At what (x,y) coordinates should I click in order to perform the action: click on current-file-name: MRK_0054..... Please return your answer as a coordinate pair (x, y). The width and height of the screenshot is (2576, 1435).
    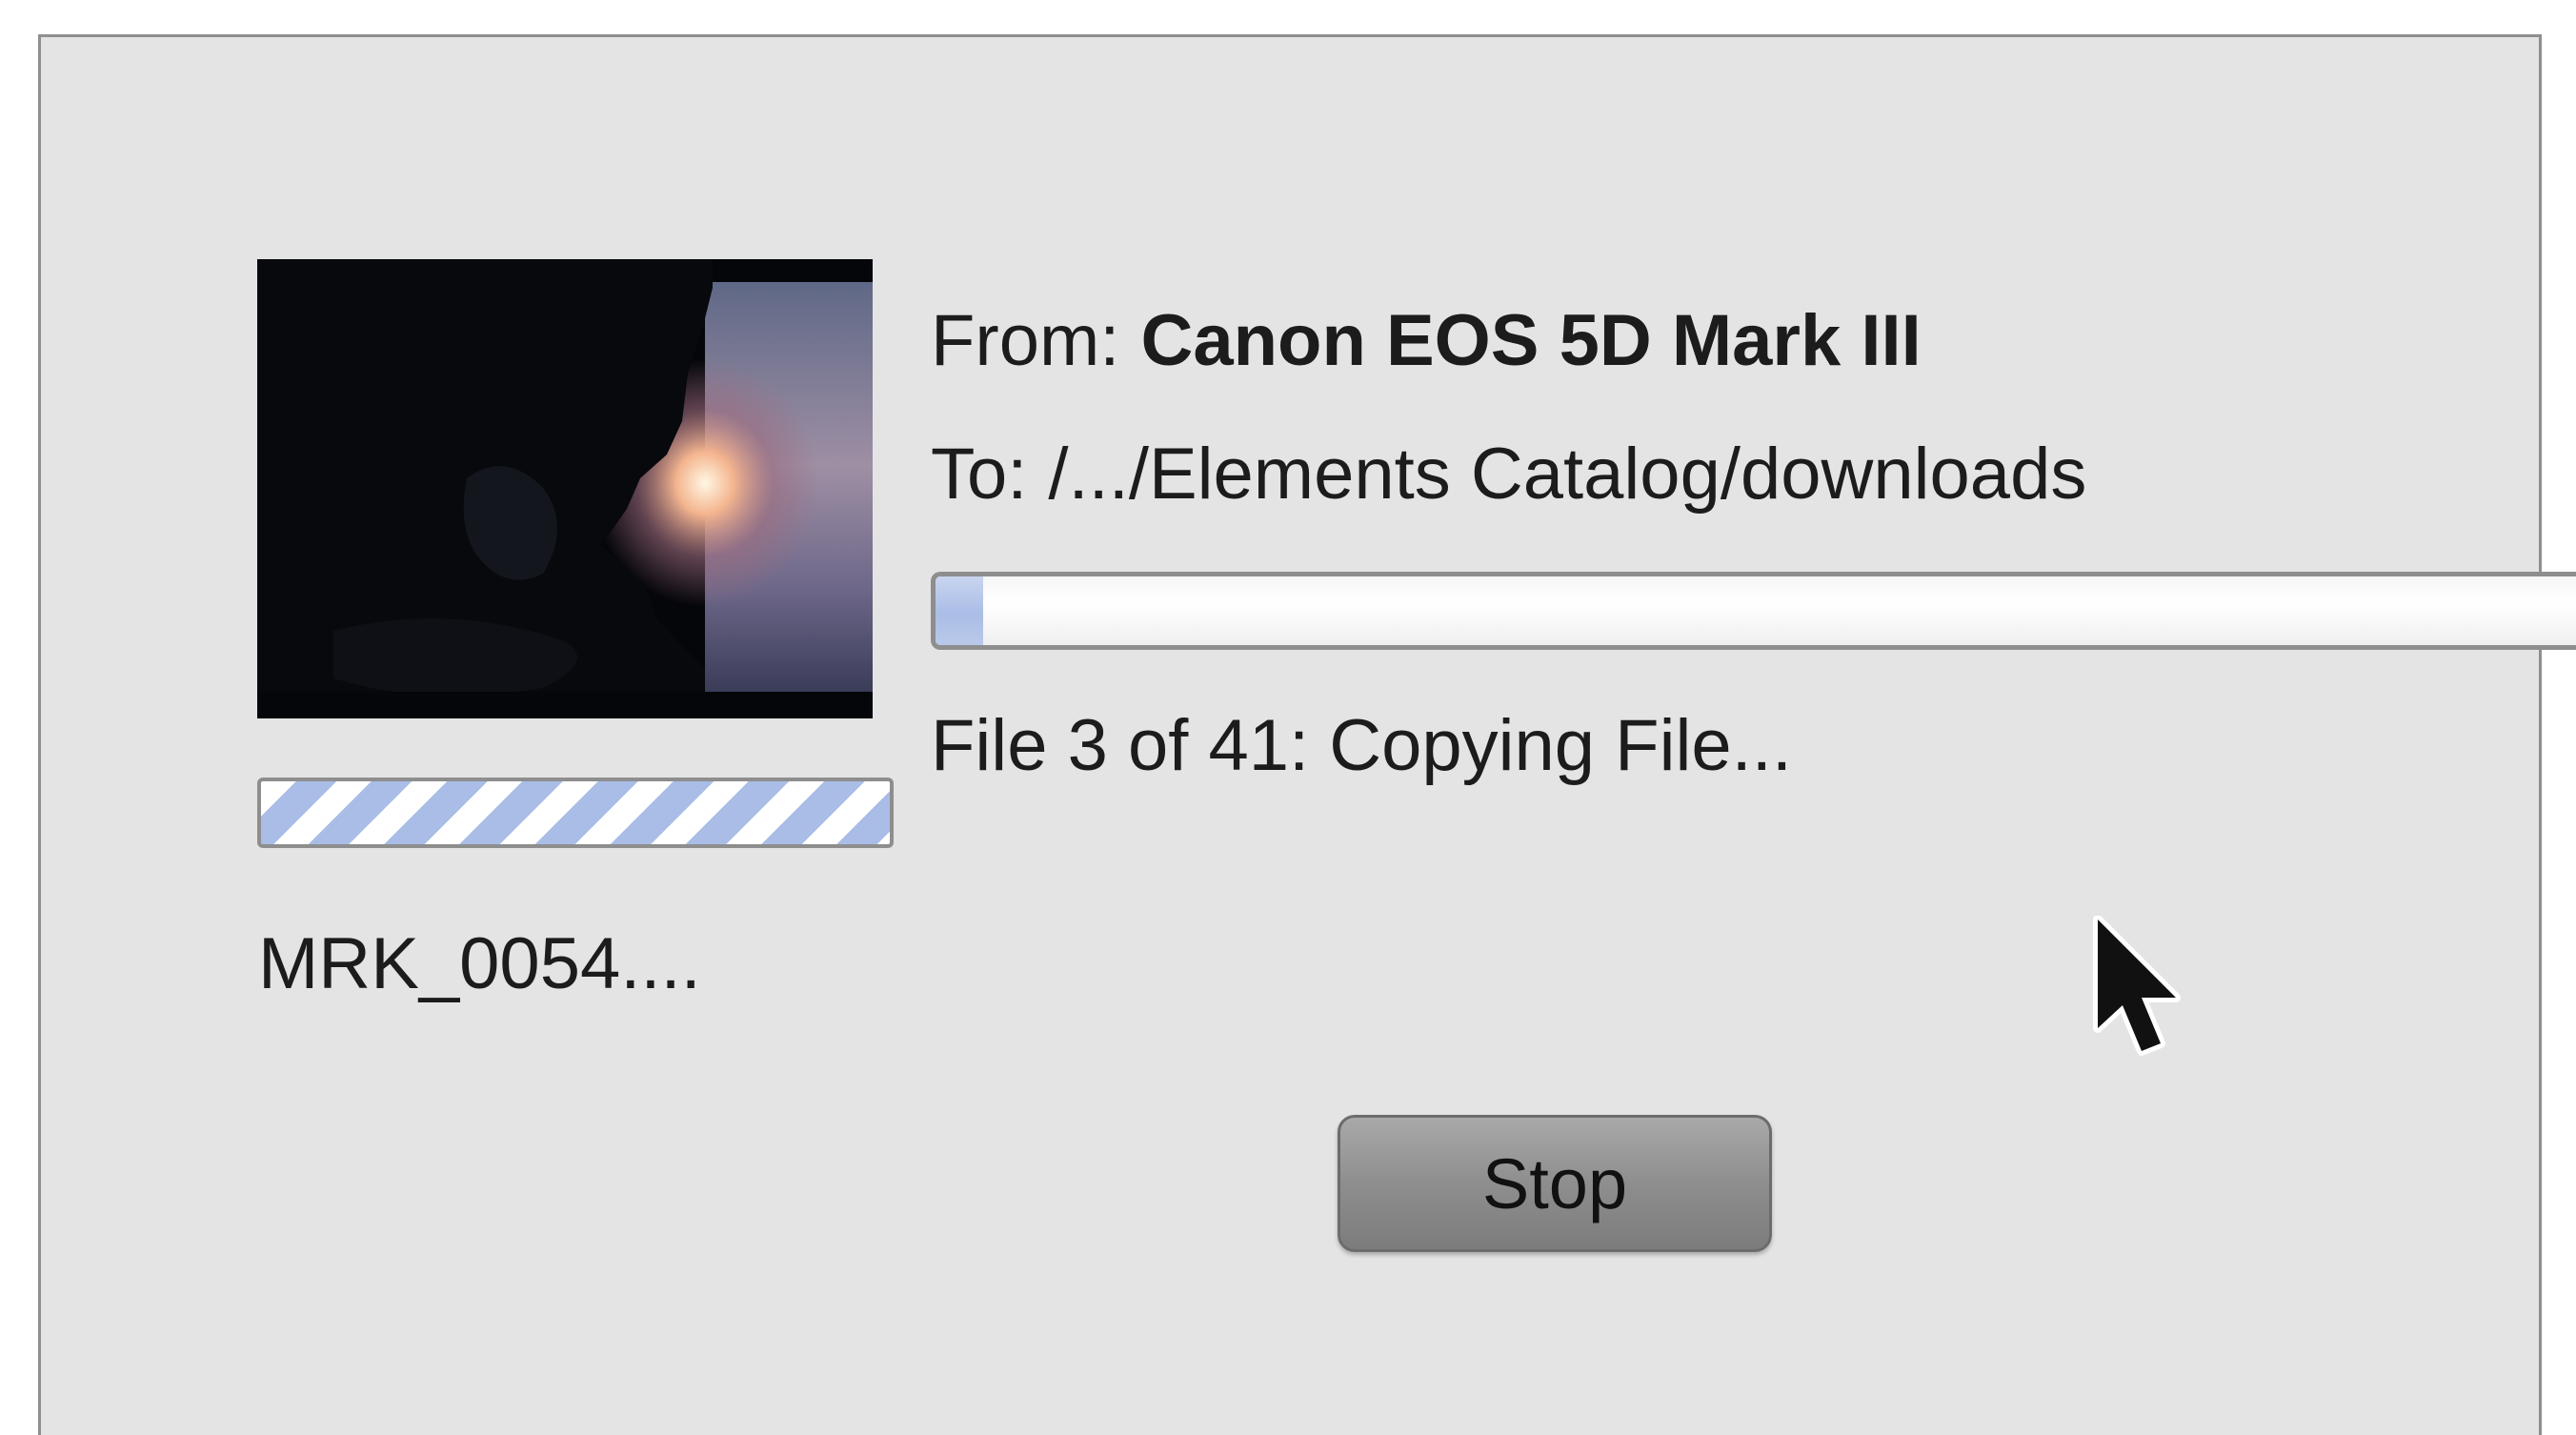
    Looking at the image, I should click on (480, 963).